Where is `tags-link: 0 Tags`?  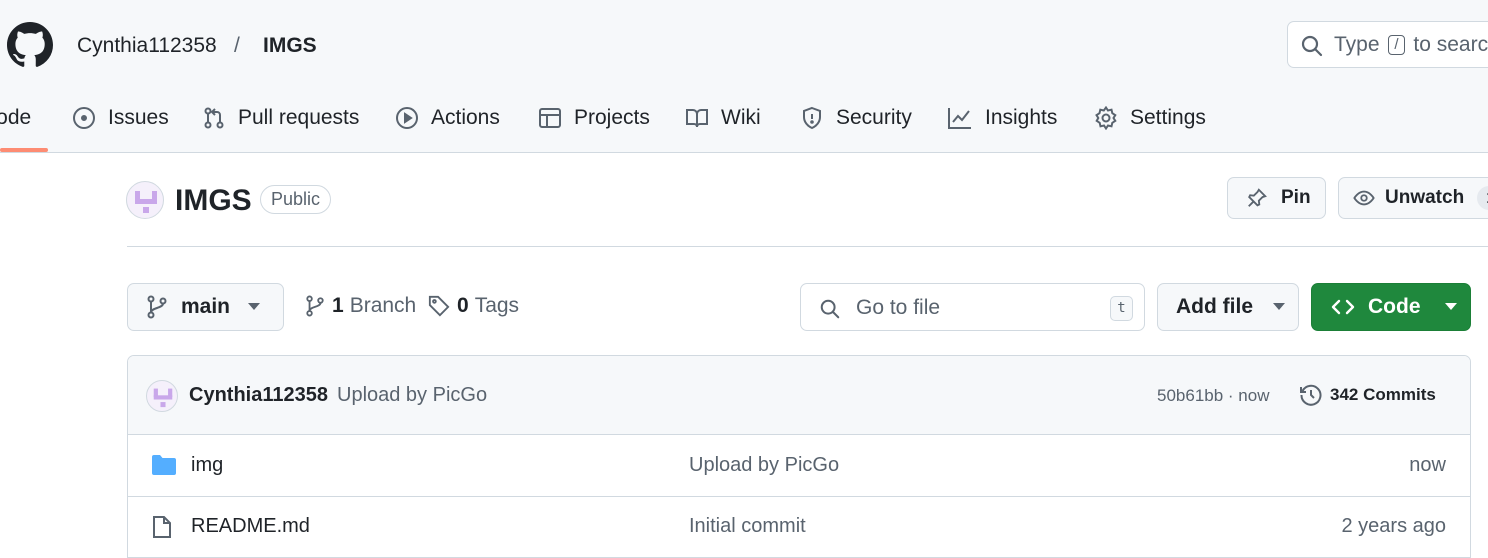 tags-link: 0 Tags is located at coordinates (473, 306).